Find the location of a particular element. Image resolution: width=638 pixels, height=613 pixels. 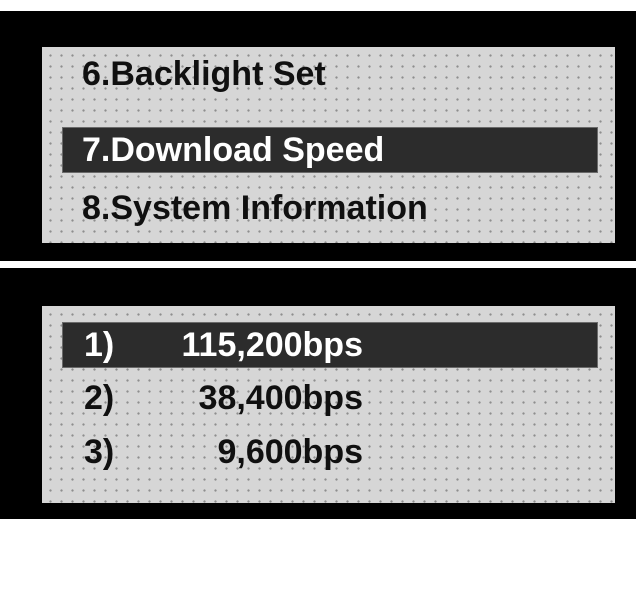

menu-item-system-information: 8.System Information is located at coordinates (330, 208).